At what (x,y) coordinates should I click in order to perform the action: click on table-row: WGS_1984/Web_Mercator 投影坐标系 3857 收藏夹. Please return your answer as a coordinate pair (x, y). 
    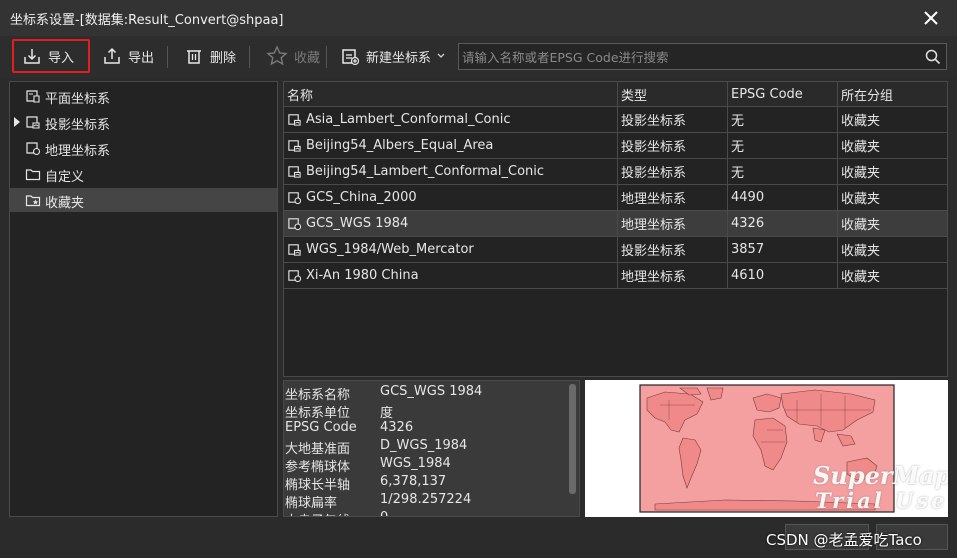
    Looking at the image, I should click on (615, 250).